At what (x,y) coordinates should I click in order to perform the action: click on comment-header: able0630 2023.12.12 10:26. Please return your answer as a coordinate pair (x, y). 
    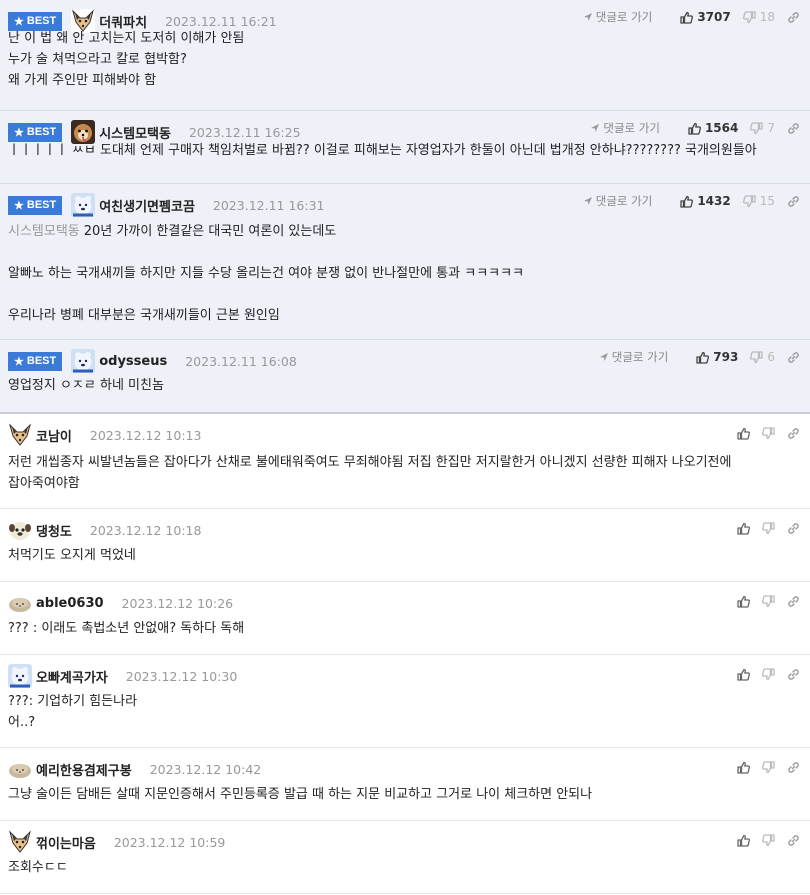
    Looking at the image, I should click on (120, 603).